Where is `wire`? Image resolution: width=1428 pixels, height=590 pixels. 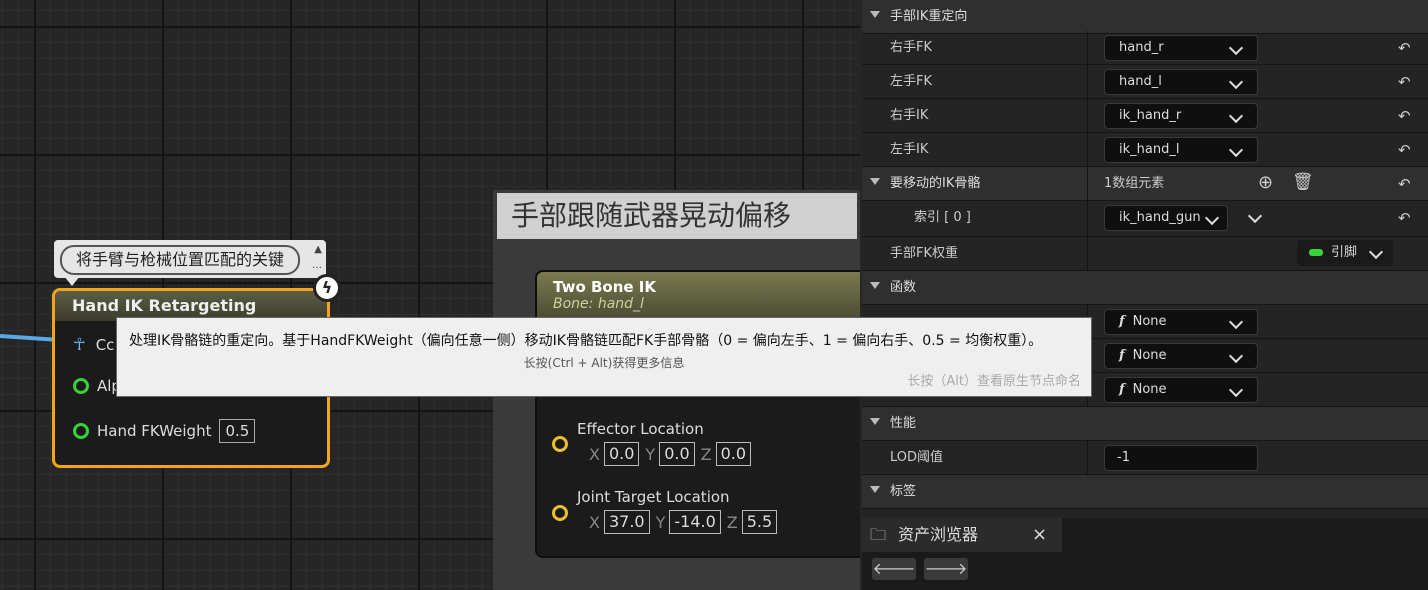
wire is located at coordinates (30, 338).